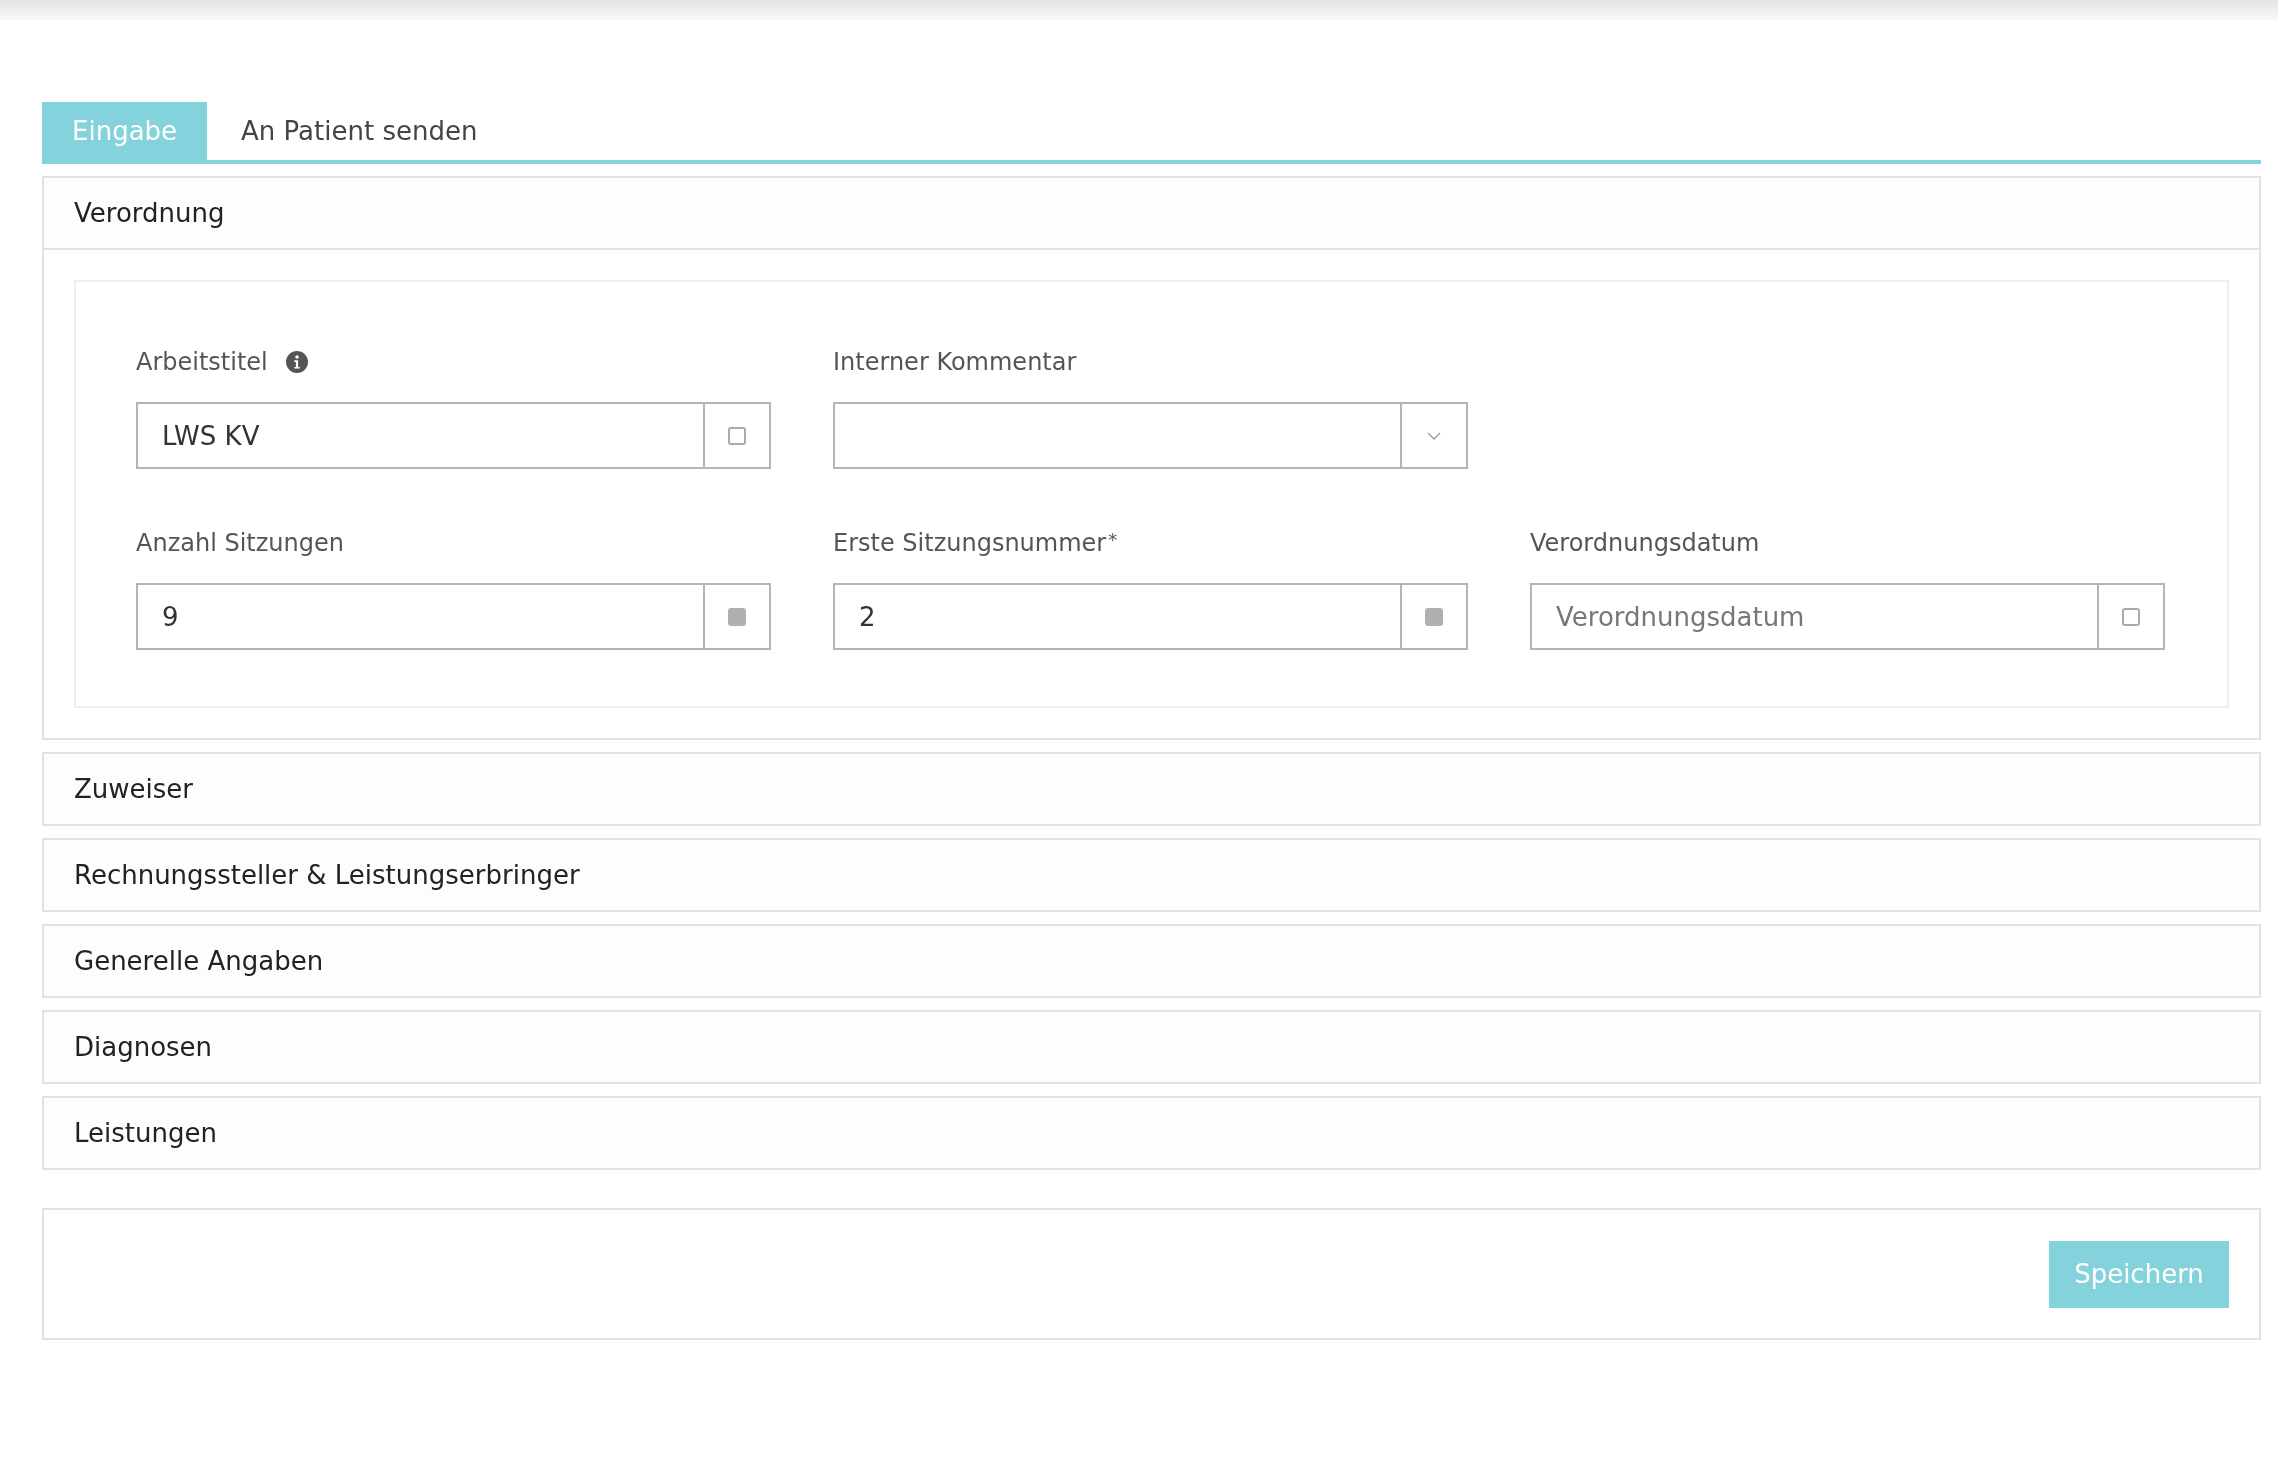 This screenshot has height=1460, width=2278. I want to click on field-label: Interner Kommentar, so click(955, 362).